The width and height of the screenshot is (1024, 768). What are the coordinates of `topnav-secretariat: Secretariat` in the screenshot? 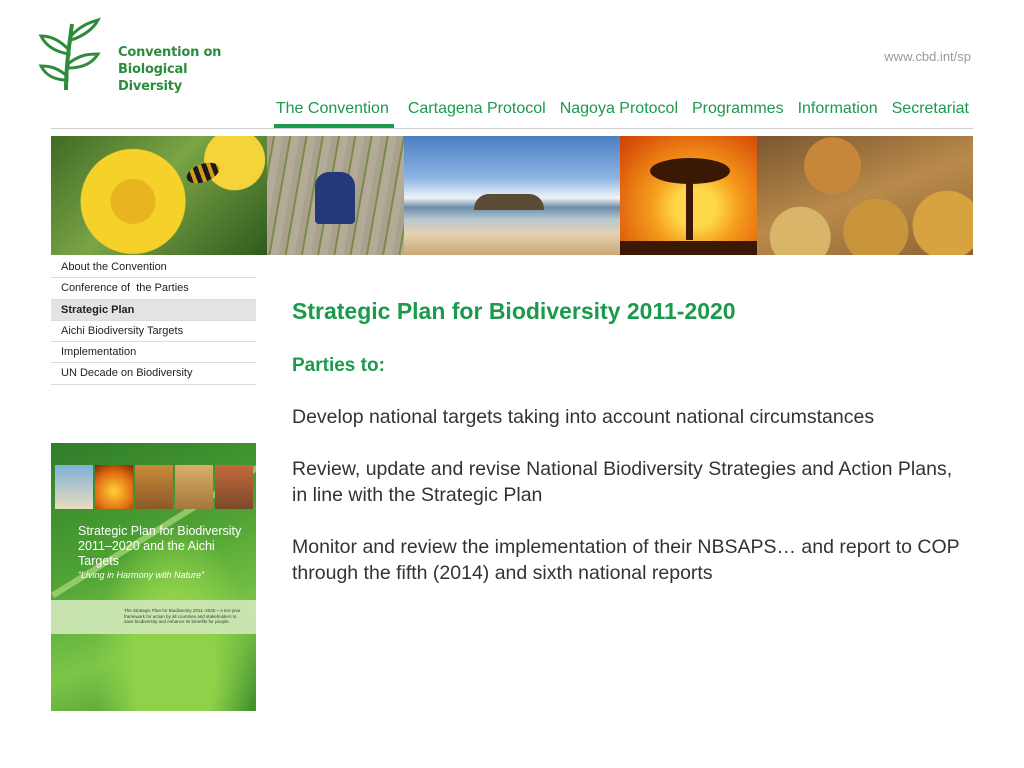 It's located at (930, 113).